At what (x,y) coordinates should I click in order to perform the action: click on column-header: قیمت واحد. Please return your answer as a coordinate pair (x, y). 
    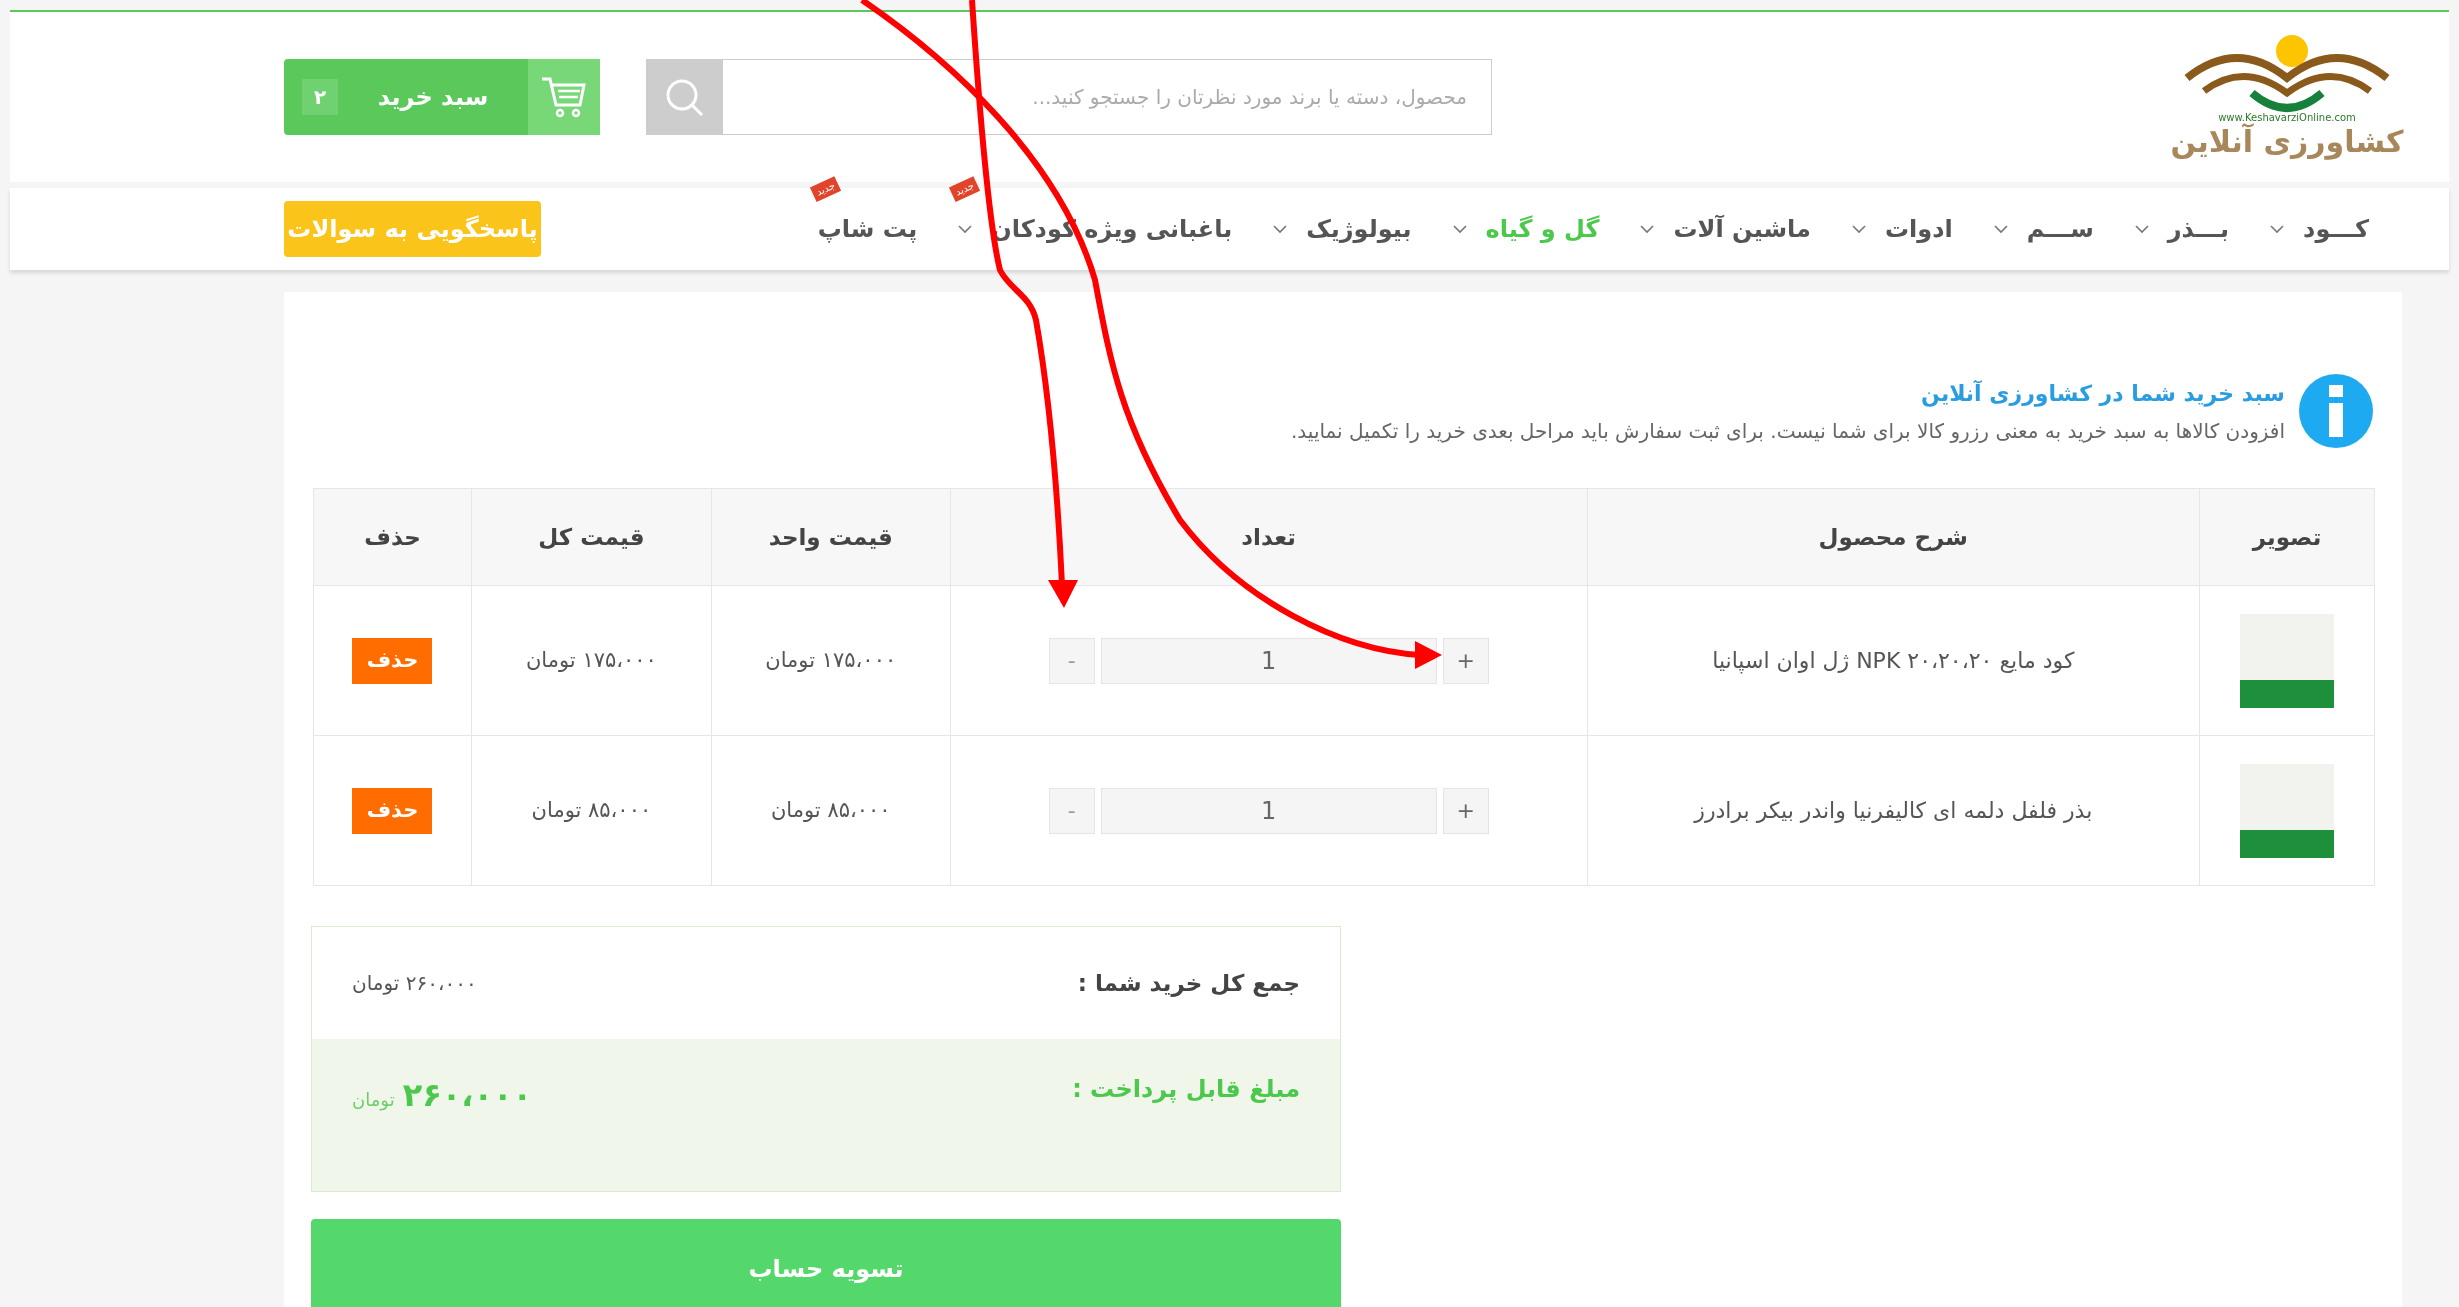
    Looking at the image, I should click on (831, 537).